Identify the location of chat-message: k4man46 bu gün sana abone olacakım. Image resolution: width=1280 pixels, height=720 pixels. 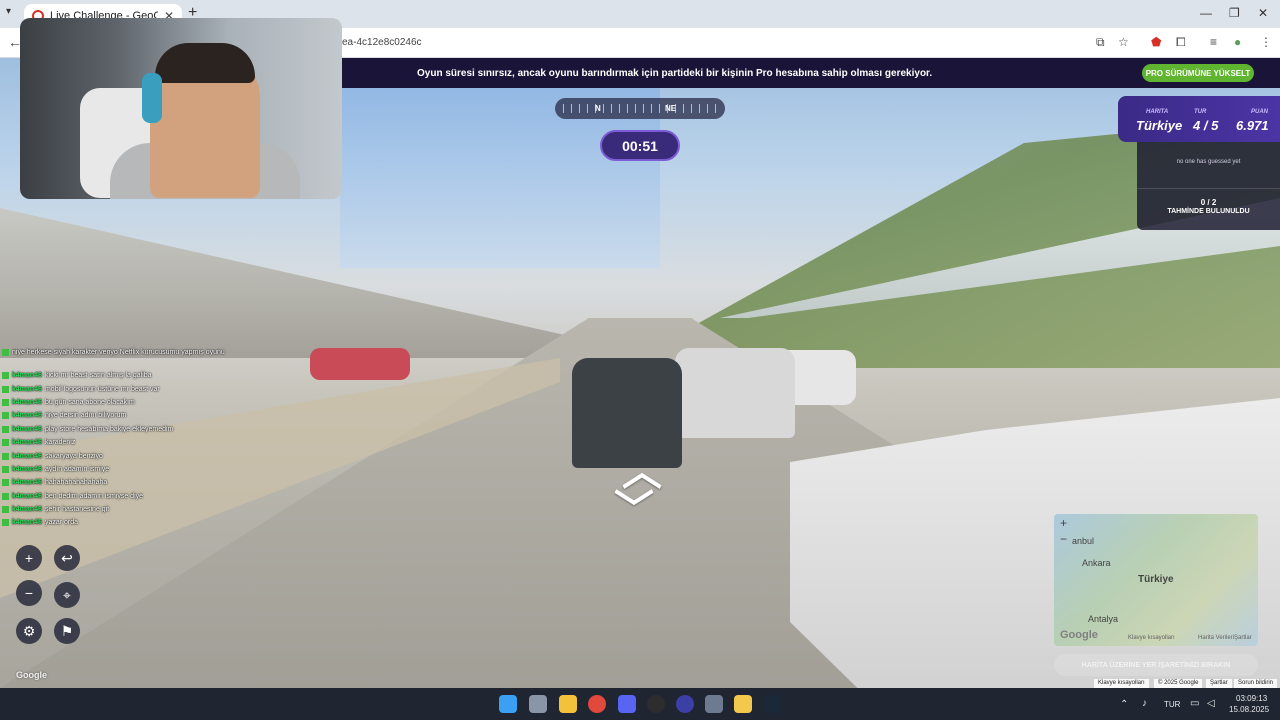
(127, 402).